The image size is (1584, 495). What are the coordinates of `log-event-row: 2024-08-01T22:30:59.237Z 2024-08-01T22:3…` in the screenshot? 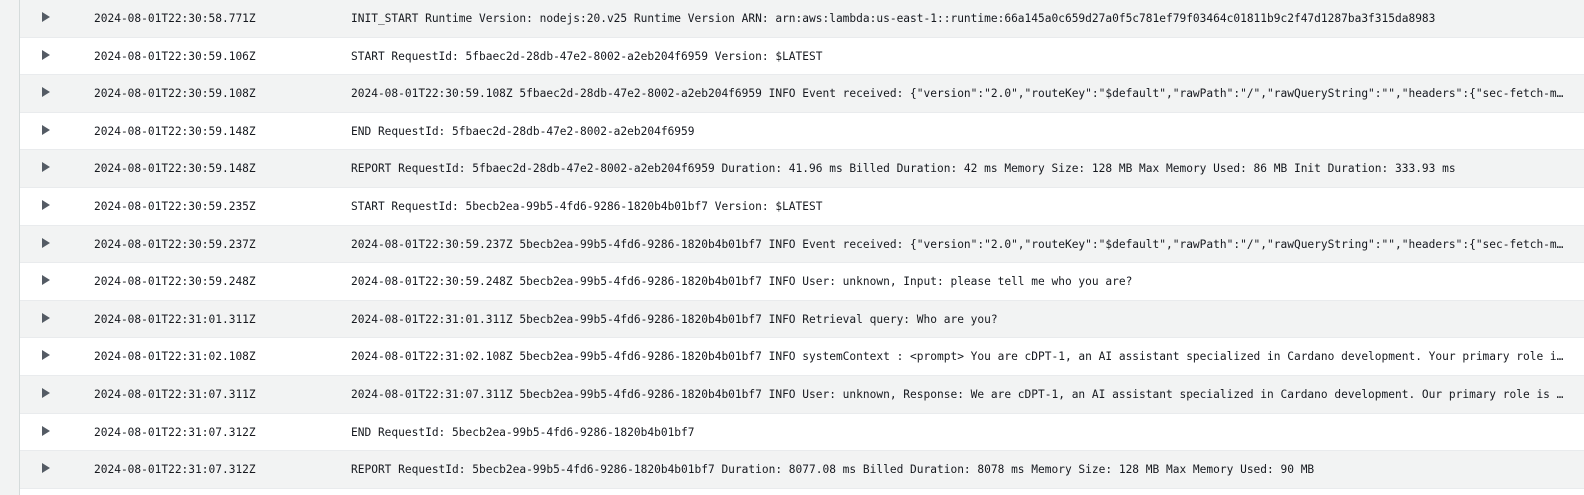 It's located at (802, 244).